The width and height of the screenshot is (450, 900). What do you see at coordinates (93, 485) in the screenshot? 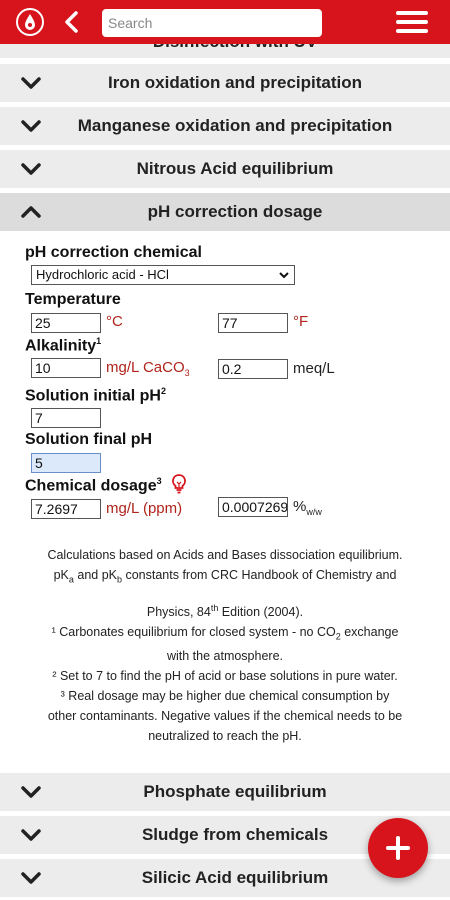
I see `dosage-label: Chemical dosage3` at bounding box center [93, 485].